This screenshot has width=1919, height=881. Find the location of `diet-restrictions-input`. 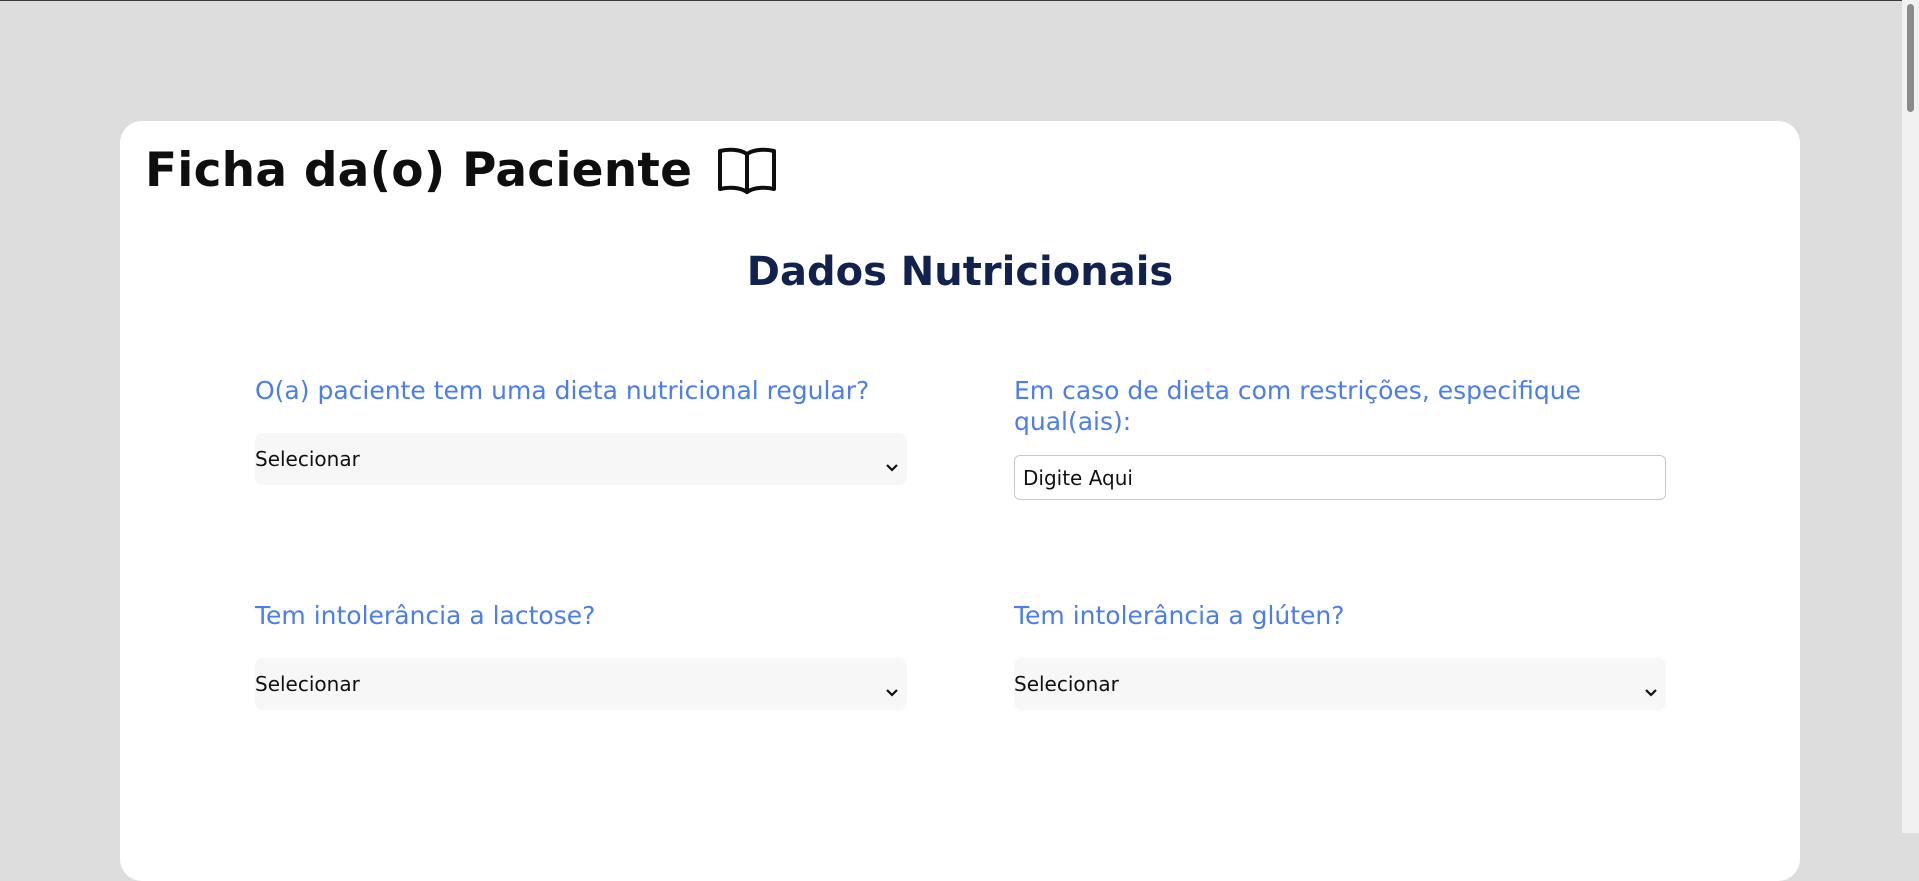

diet-restrictions-input is located at coordinates (1340, 477).